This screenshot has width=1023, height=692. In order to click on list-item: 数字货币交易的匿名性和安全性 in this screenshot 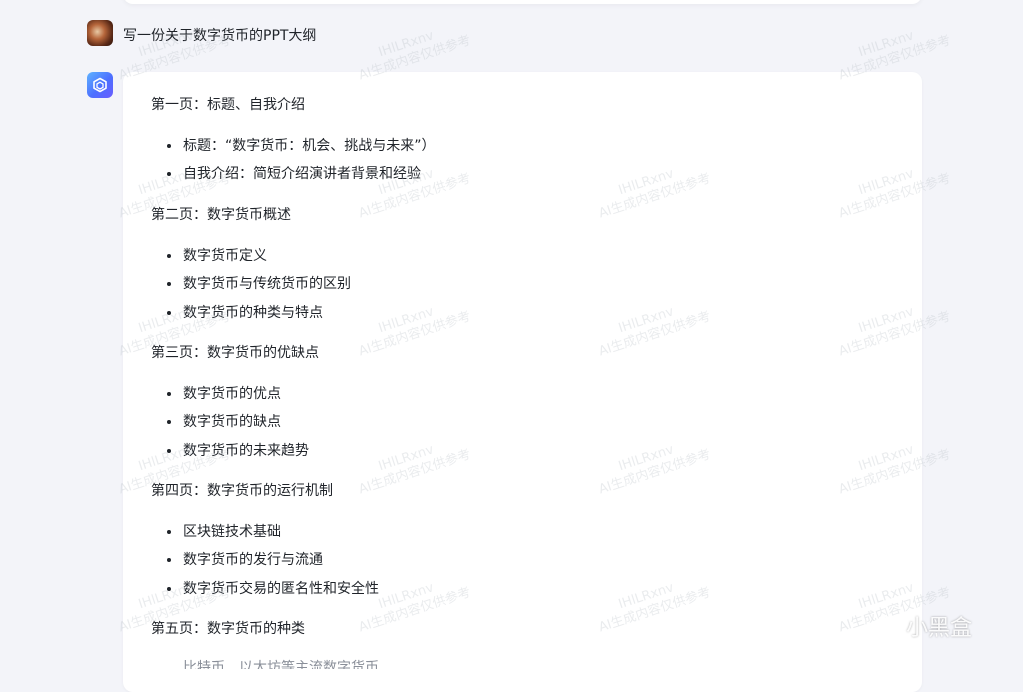, I will do `click(281, 589)`.